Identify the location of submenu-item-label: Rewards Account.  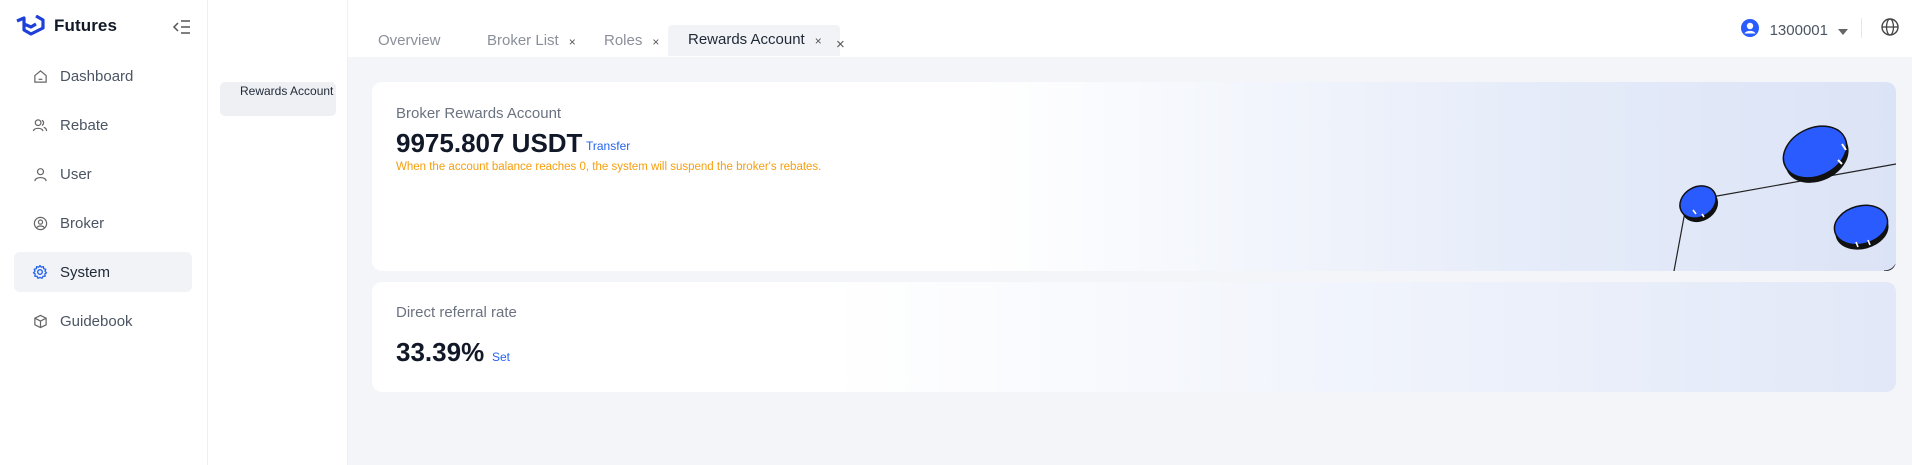
(287, 91).